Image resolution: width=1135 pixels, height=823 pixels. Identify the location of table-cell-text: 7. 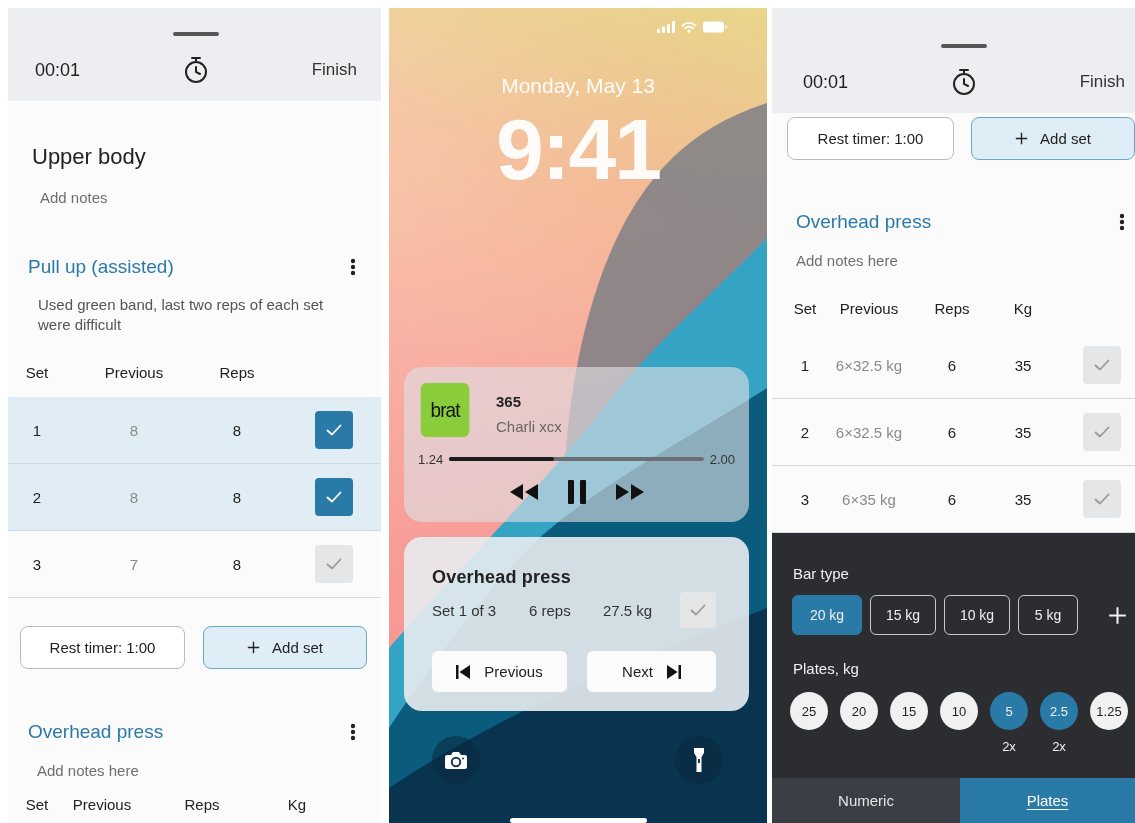
(134, 564).